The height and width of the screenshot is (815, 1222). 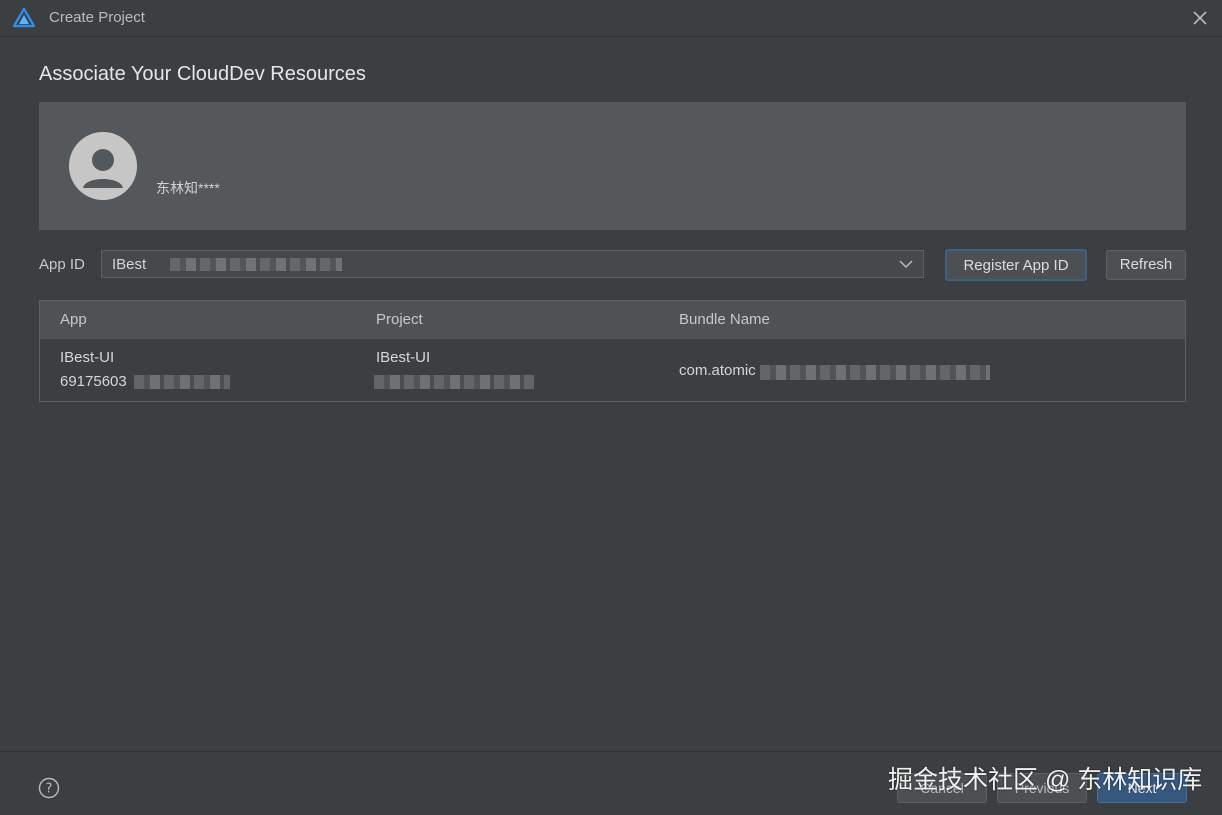 I want to click on footer-divider, so click(x=611, y=751).